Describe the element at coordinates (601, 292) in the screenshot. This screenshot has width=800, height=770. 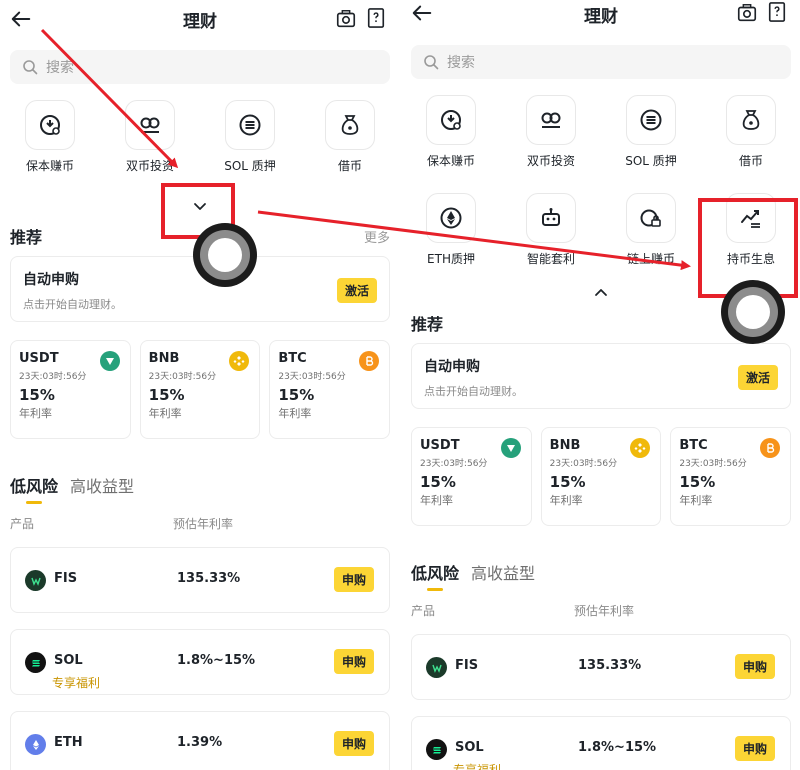
I see `chevron-up-icon` at that location.